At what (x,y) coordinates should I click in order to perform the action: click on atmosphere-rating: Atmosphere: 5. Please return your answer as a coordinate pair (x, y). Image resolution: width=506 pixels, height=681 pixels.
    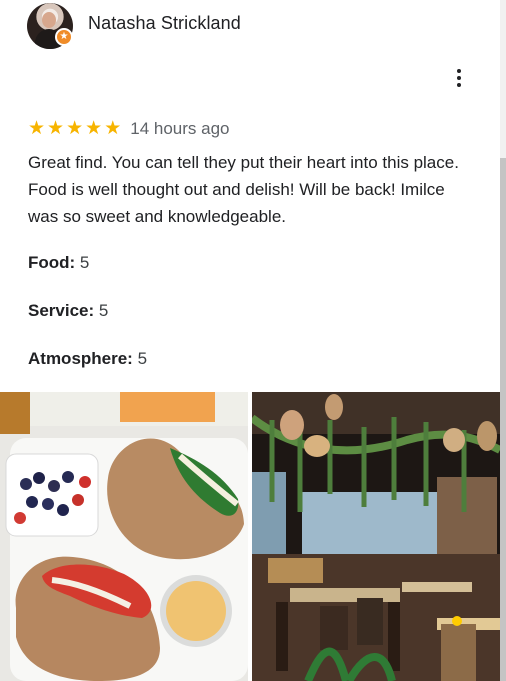
    Looking at the image, I should click on (87, 359).